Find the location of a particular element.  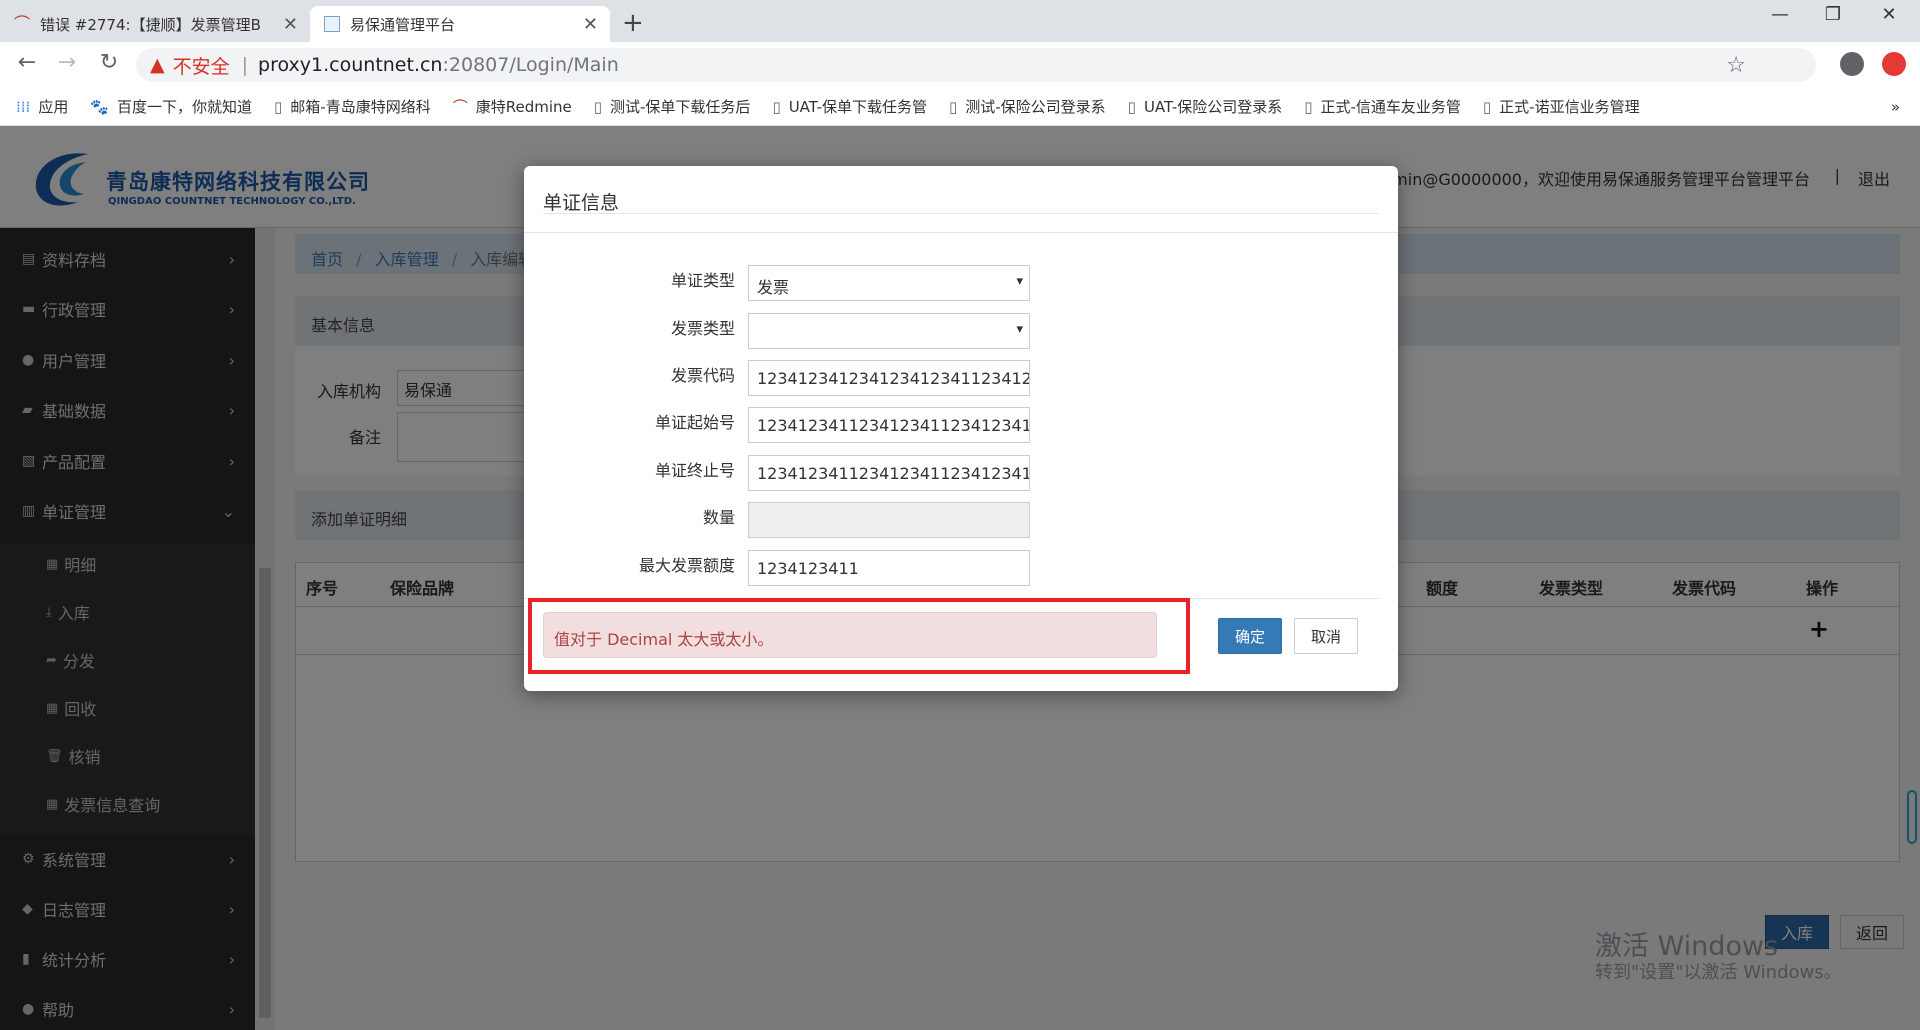

quantity-label: 数量 is located at coordinates (718, 517).